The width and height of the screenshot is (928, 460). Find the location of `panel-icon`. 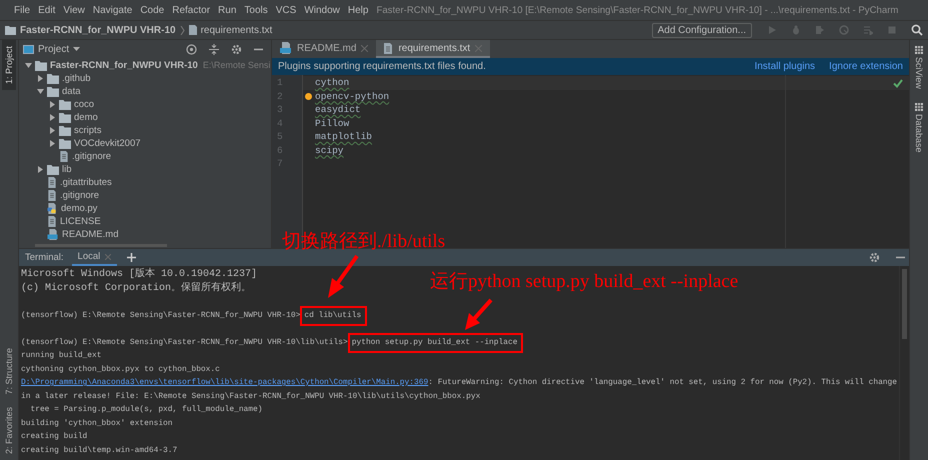

panel-icon is located at coordinates (28, 49).